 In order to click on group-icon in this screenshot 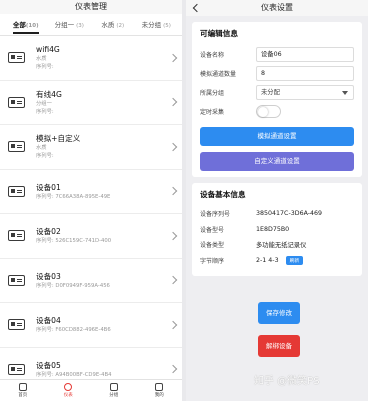, I will do `click(113, 387)`.